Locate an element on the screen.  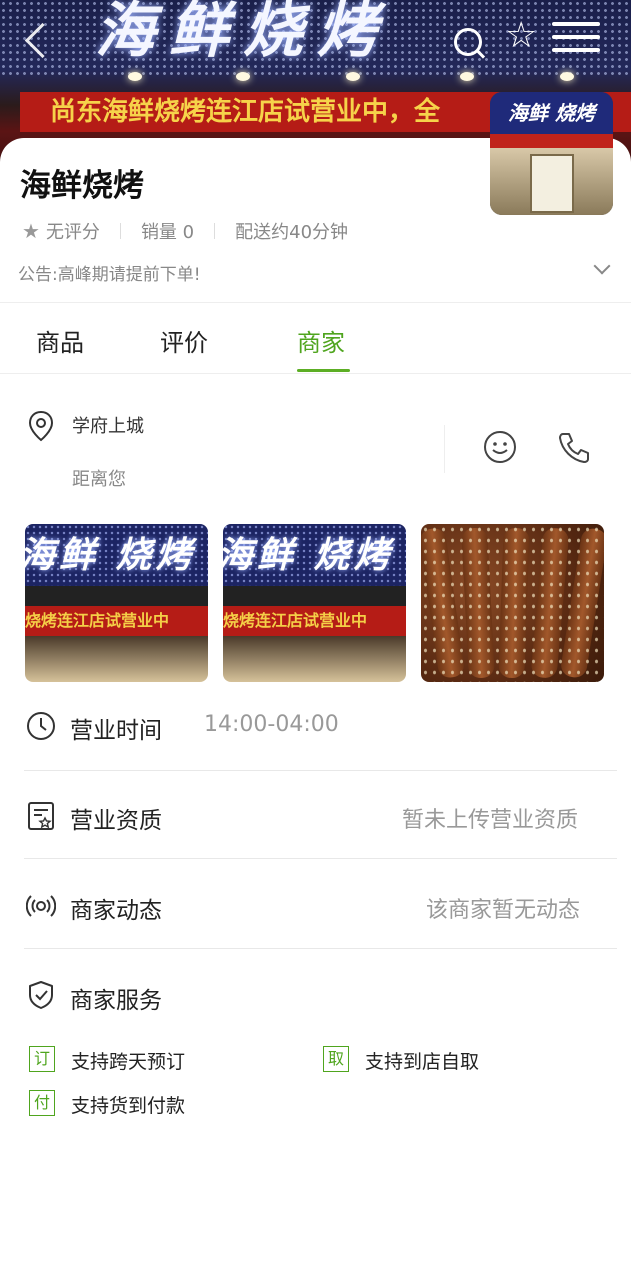
business-hours-value: 14:00-04:00 is located at coordinates (271, 724).